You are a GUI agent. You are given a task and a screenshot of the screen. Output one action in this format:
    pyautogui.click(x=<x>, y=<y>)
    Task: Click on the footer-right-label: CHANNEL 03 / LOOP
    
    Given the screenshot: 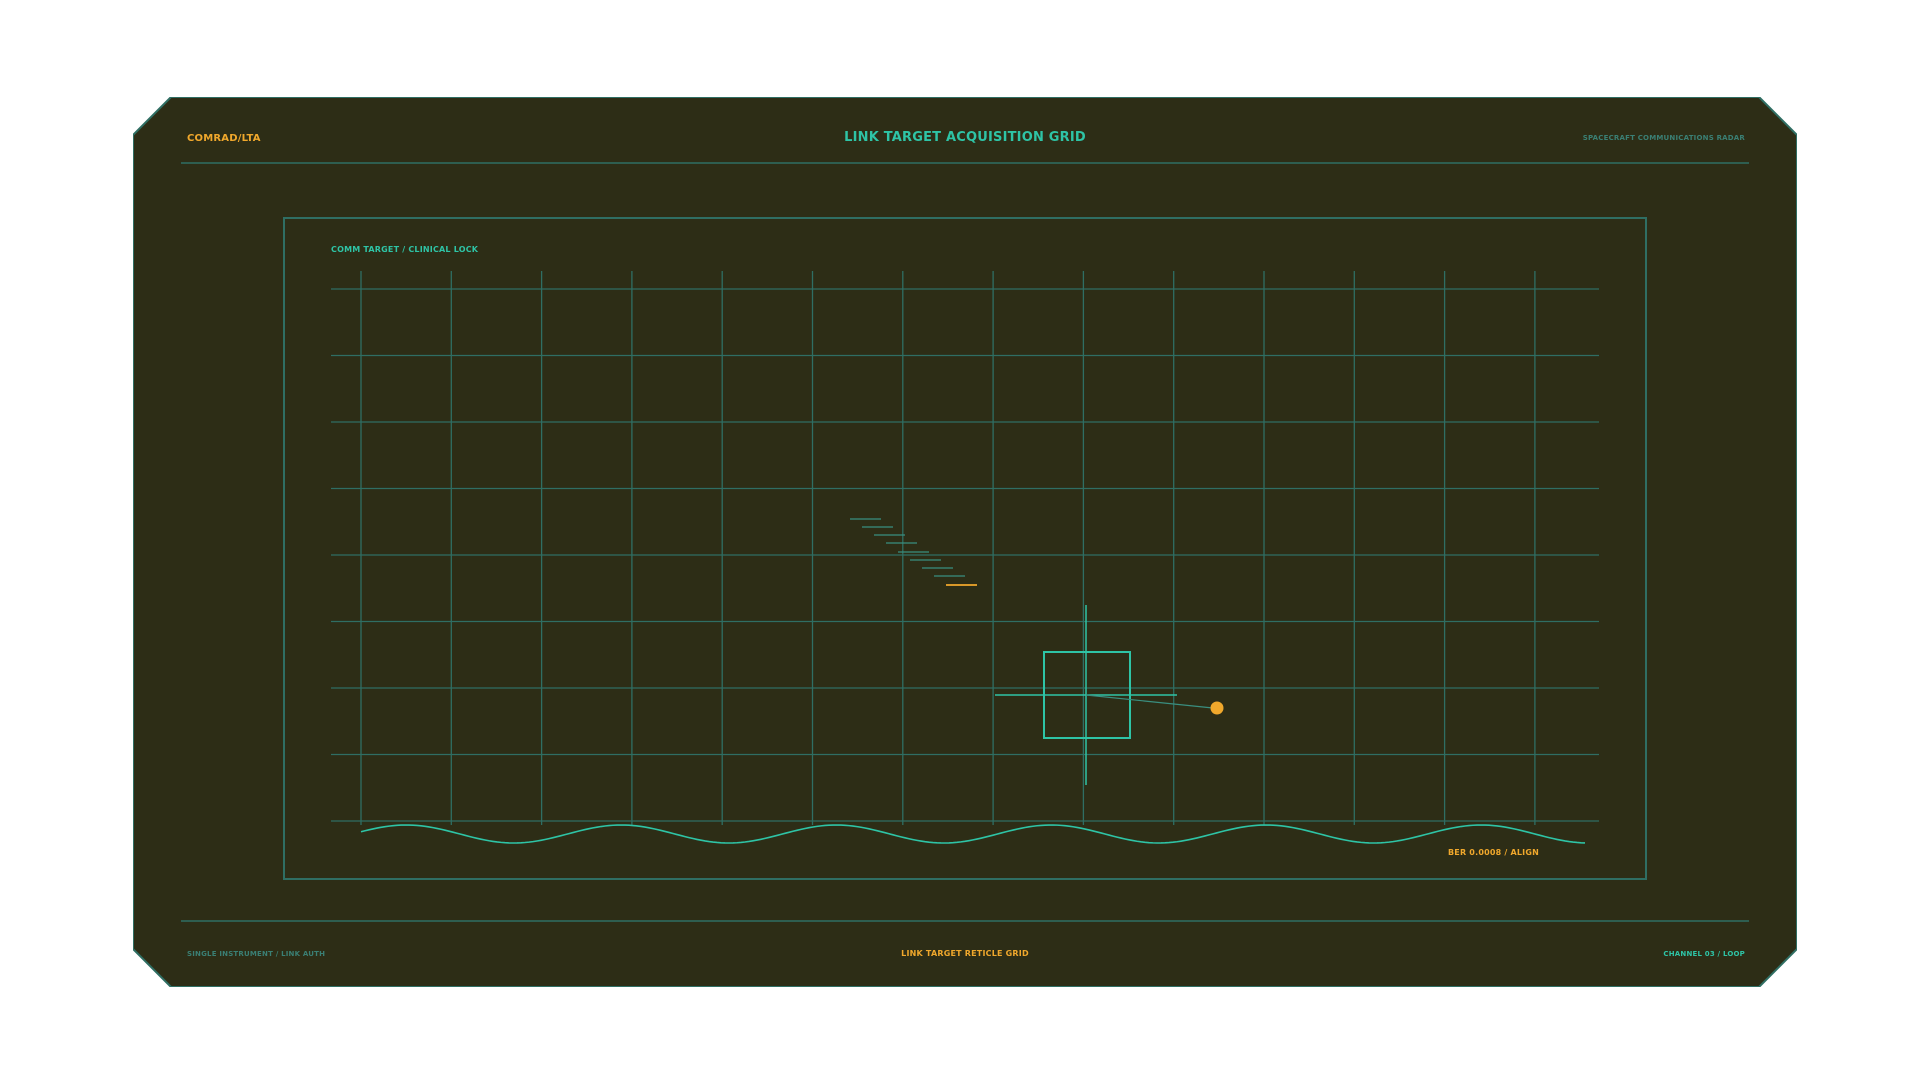 What is the action you would take?
    pyautogui.click(x=1704, y=954)
    